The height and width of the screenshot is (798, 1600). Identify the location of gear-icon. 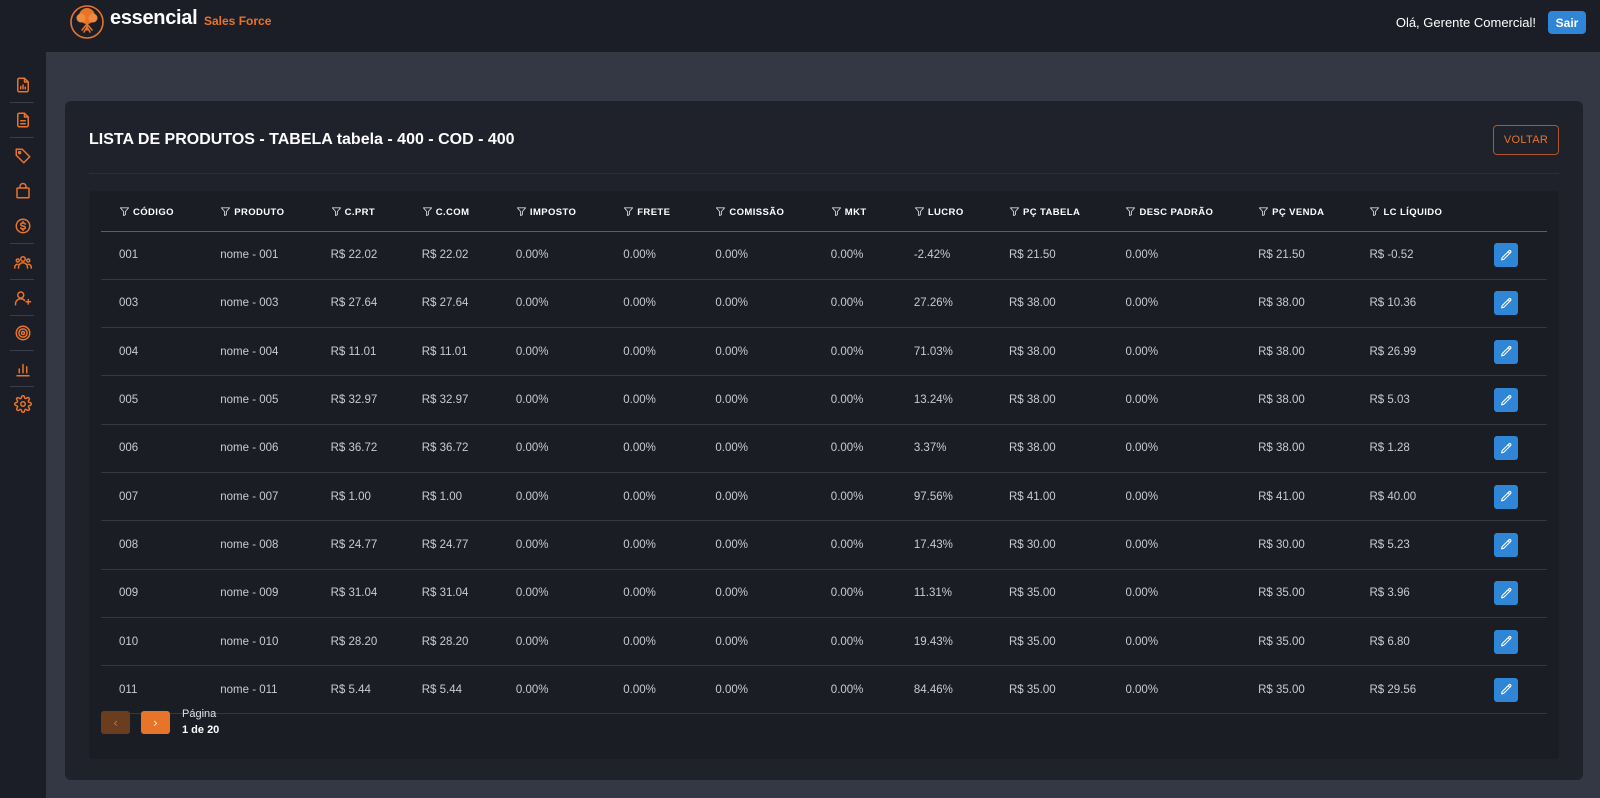
(23, 404).